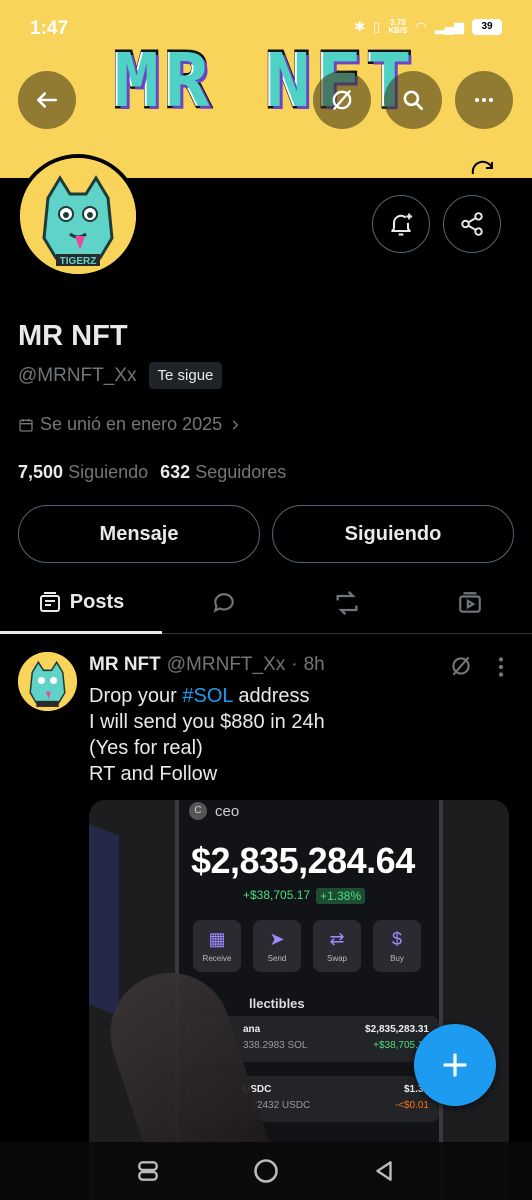  What do you see at coordinates (207, 696) in the screenshot?
I see `hashtag-link: #SOL` at bounding box center [207, 696].